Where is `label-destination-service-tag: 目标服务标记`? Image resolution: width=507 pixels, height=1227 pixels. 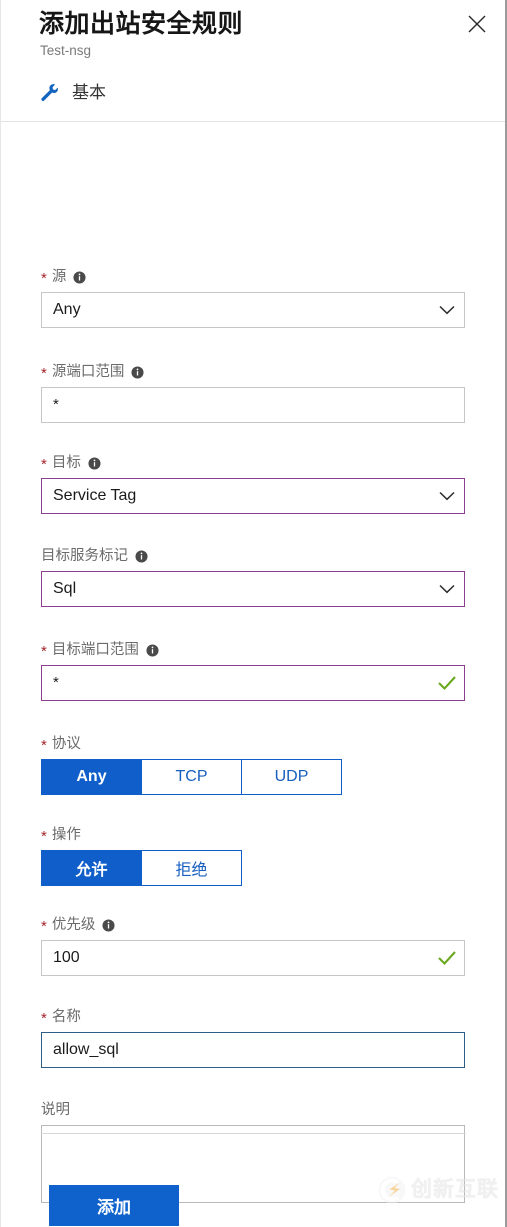 label-destination-service-tag: 目标服务标记 is located at coordinates (253, 556).